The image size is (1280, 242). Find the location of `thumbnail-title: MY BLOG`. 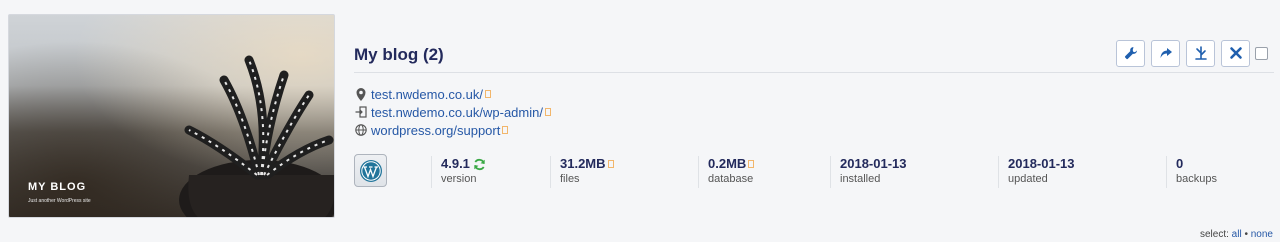

thumbnail-title: MY BLOG is located at coordinates (57, 187).